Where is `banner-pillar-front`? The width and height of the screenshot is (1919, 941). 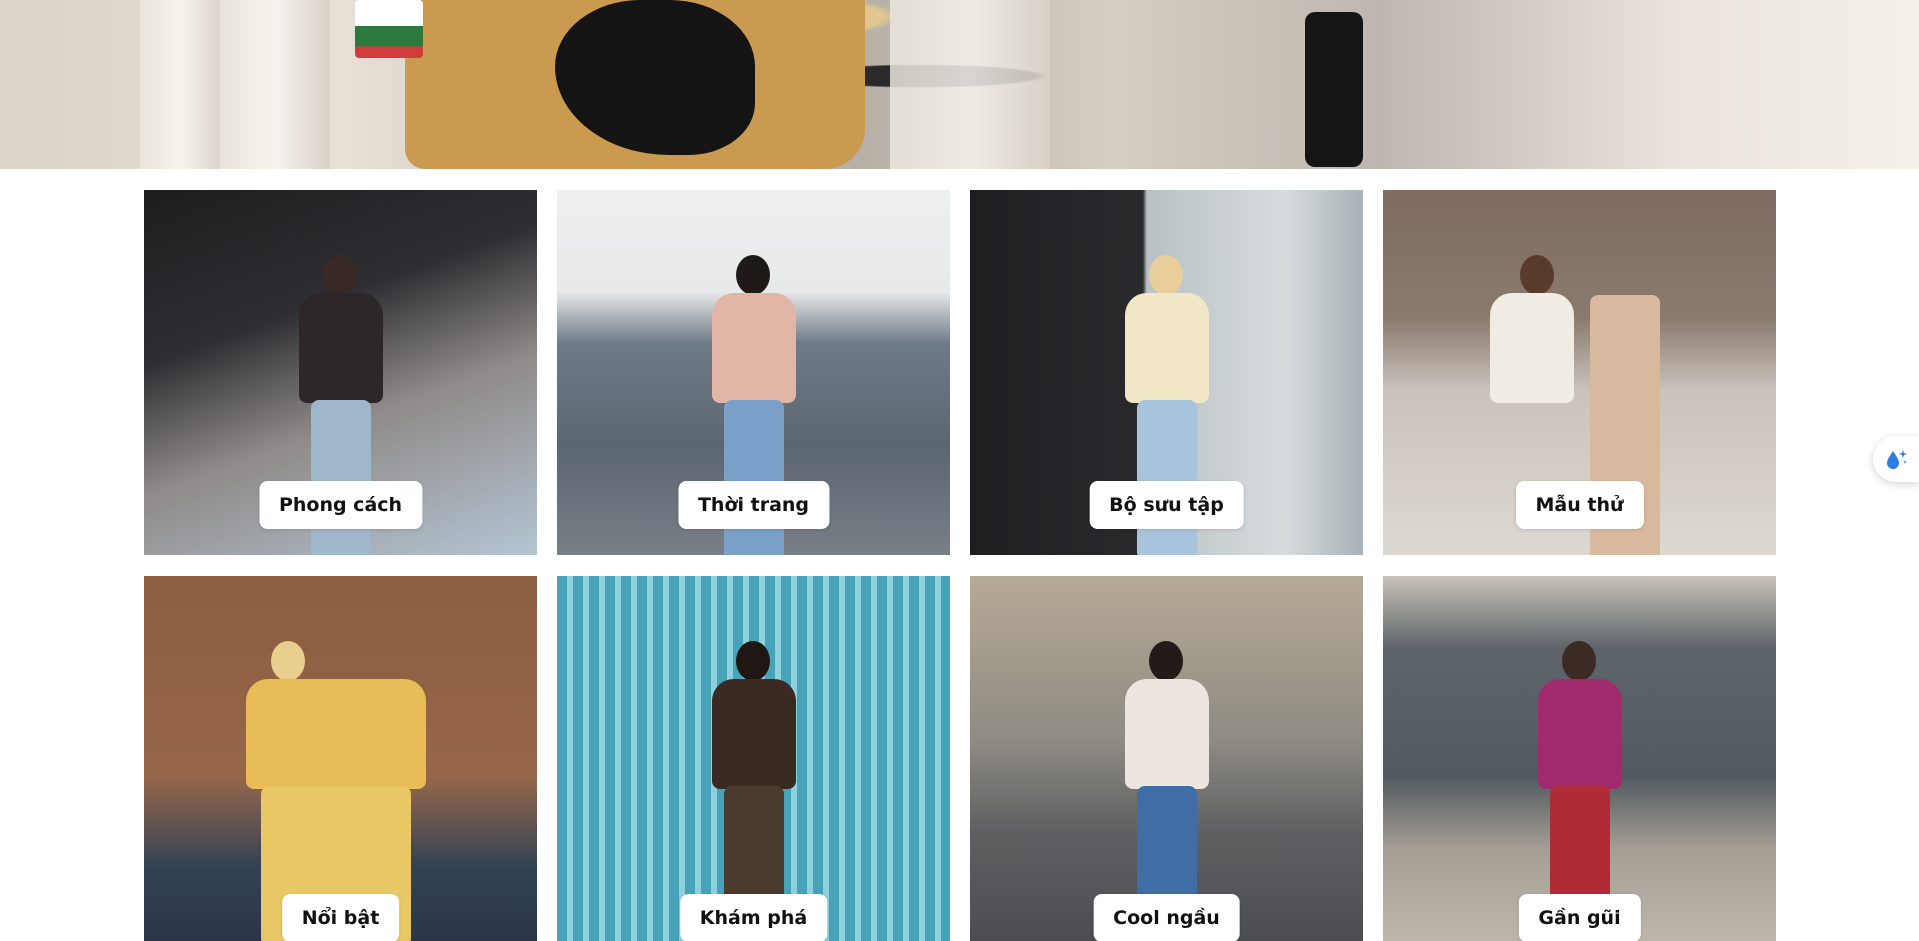 banner-pillar-front is located at coordinates (275, 84).